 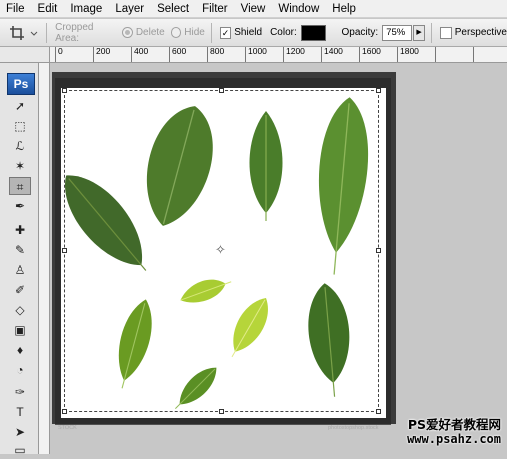 I want to click on menu-help: Help, so click(x=344, y=9).